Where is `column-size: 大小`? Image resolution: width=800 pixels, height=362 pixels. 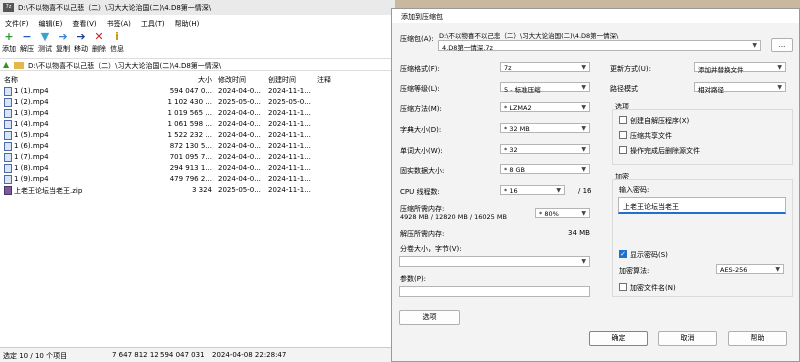
column-size: 大小 is located at coordinates (166, 80).